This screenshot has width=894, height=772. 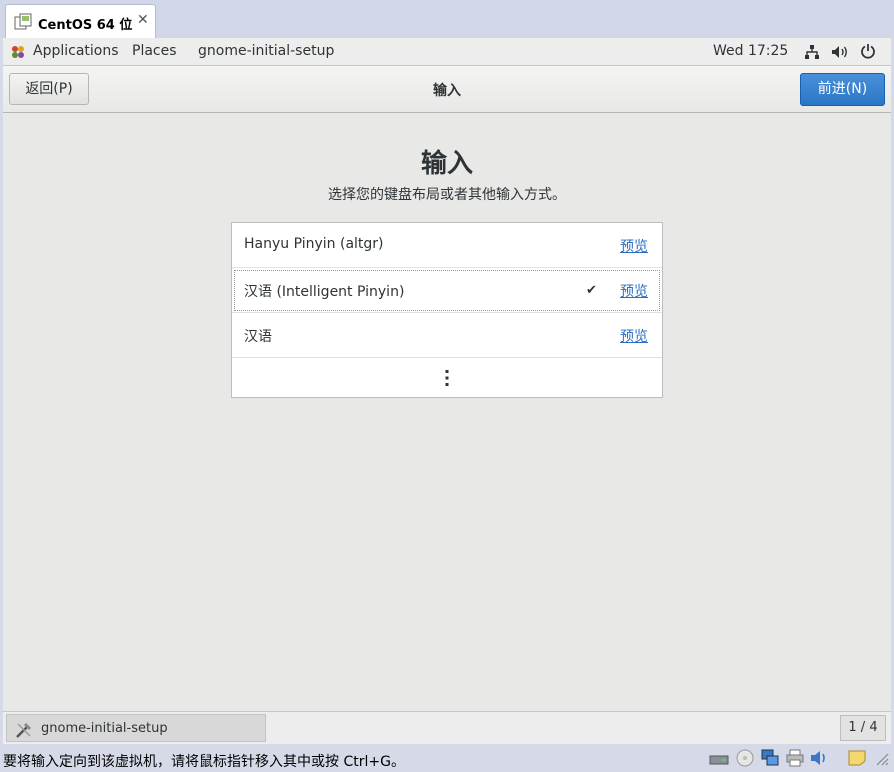 I want to click on vm-status-bar: 要将输入定向到该虚拟机，请将鼠标指针移入其中或按 Ctrl+G。, so click(x=447, y=758).